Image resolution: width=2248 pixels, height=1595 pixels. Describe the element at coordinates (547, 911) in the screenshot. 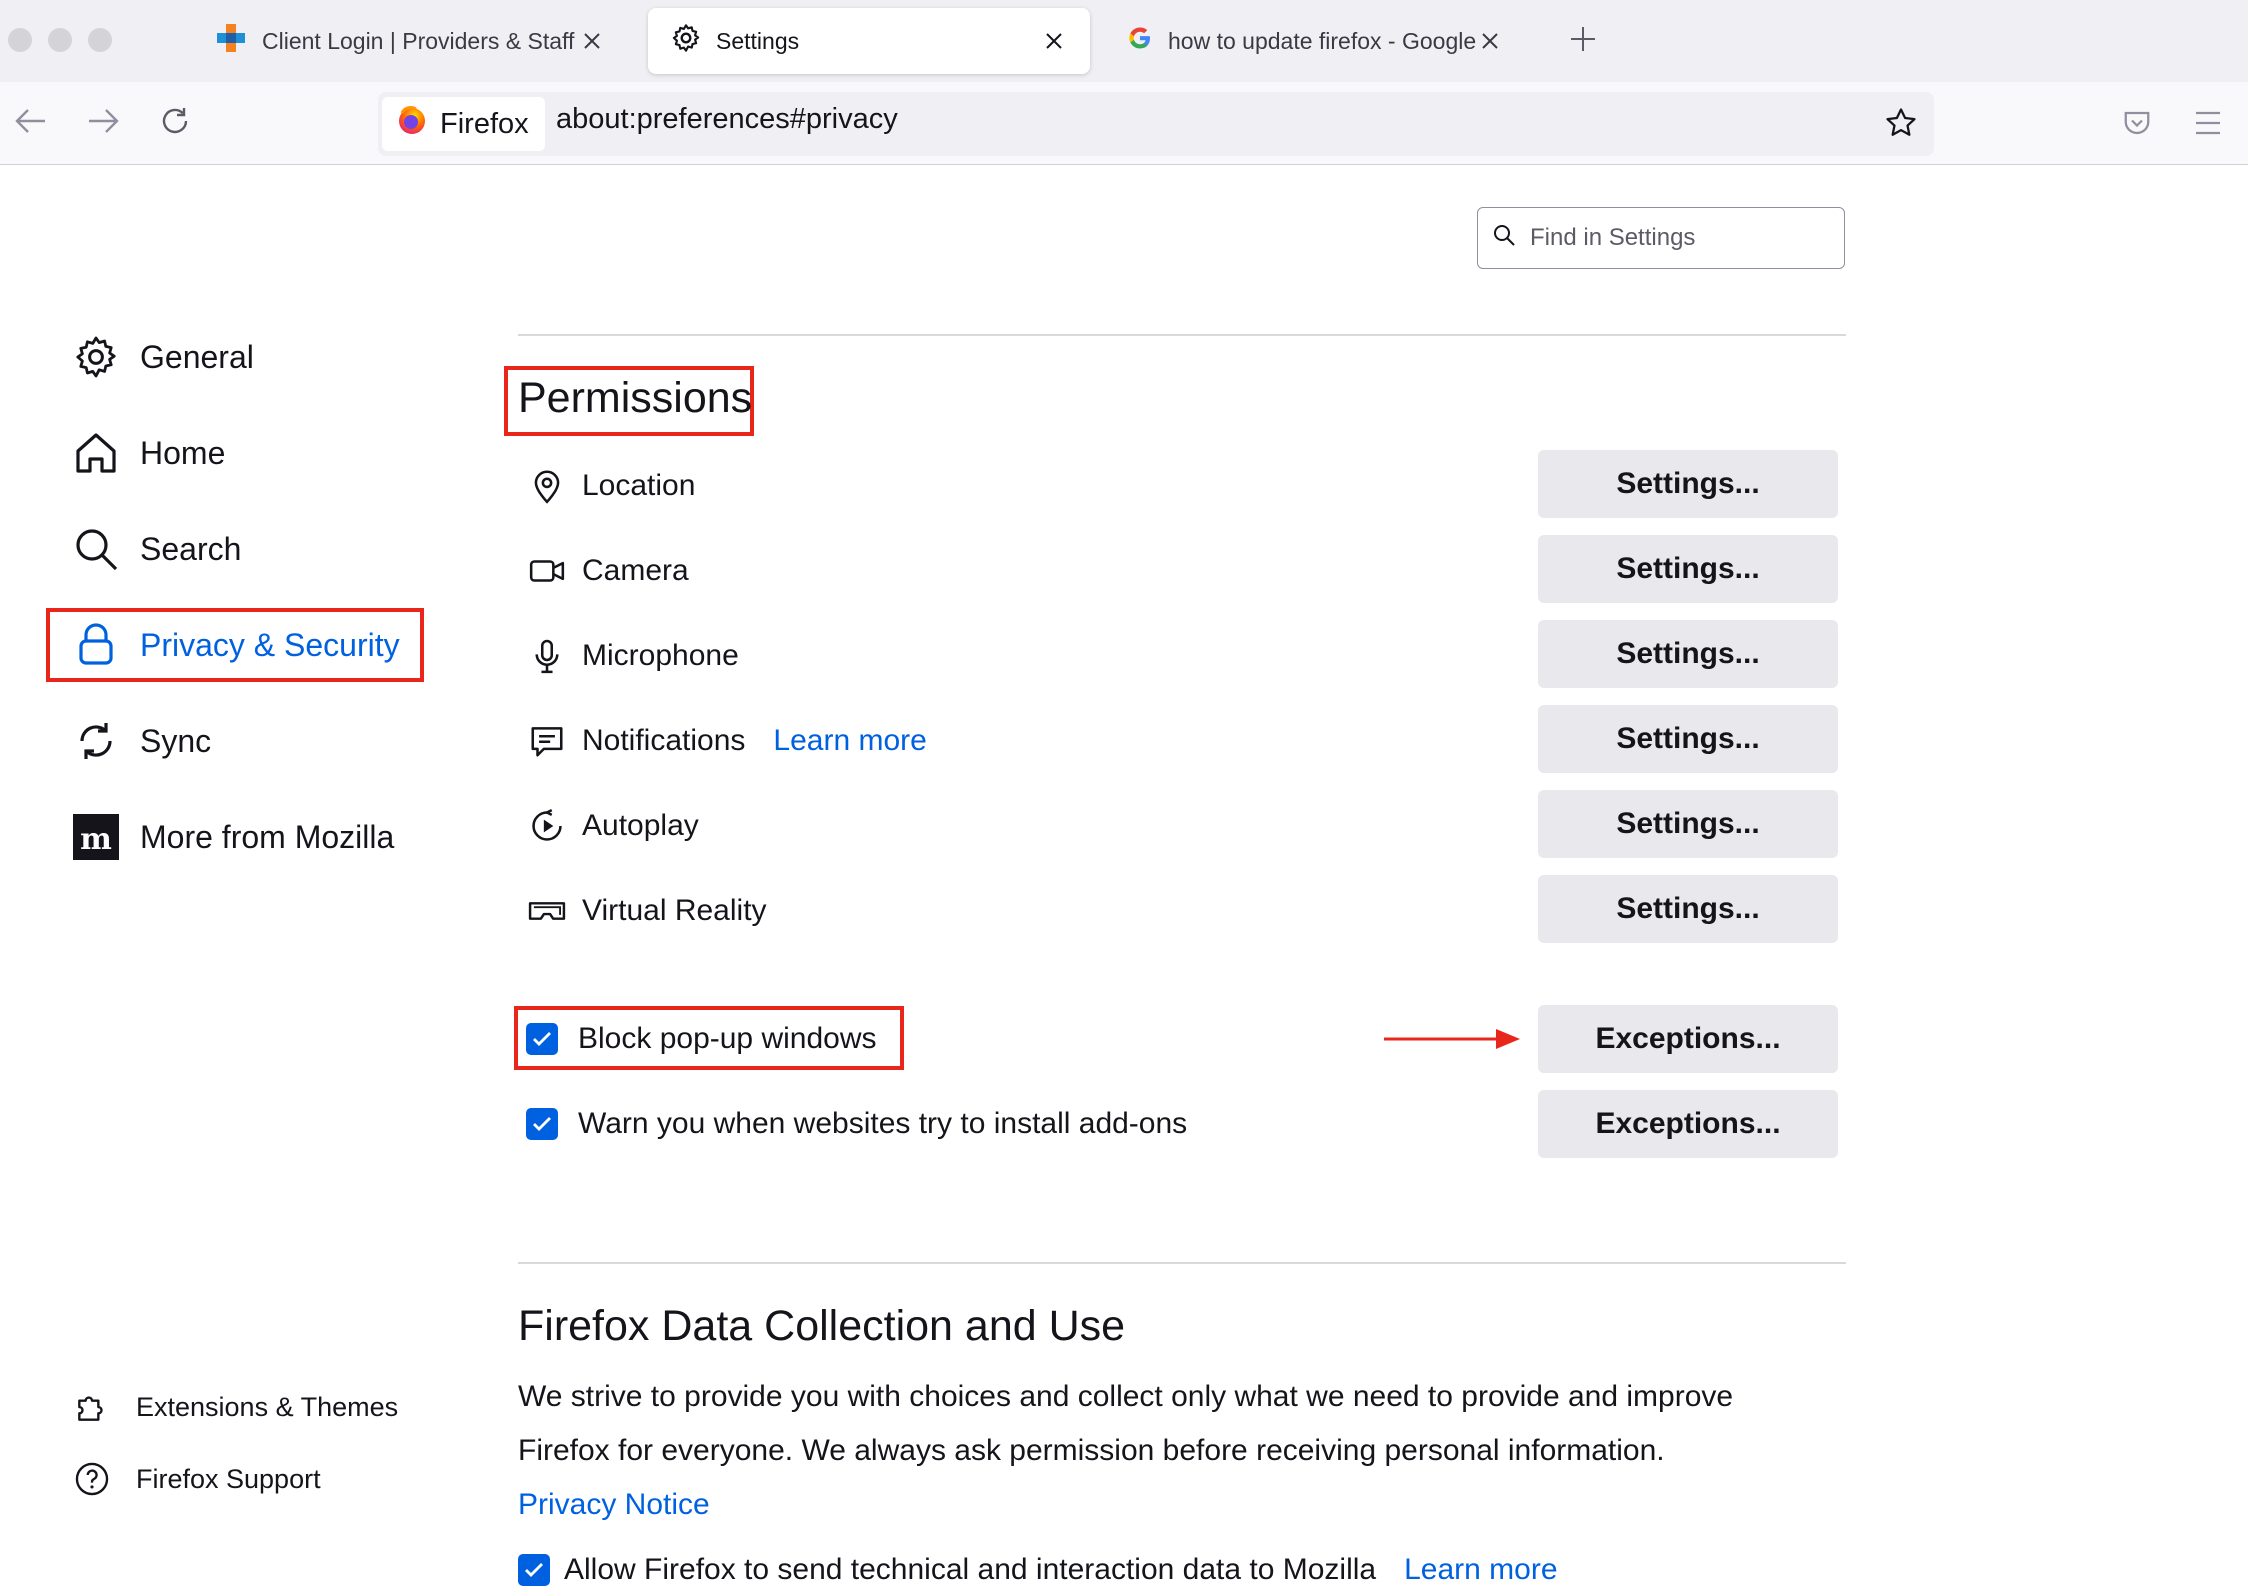

I see `vr-icon` at that location.